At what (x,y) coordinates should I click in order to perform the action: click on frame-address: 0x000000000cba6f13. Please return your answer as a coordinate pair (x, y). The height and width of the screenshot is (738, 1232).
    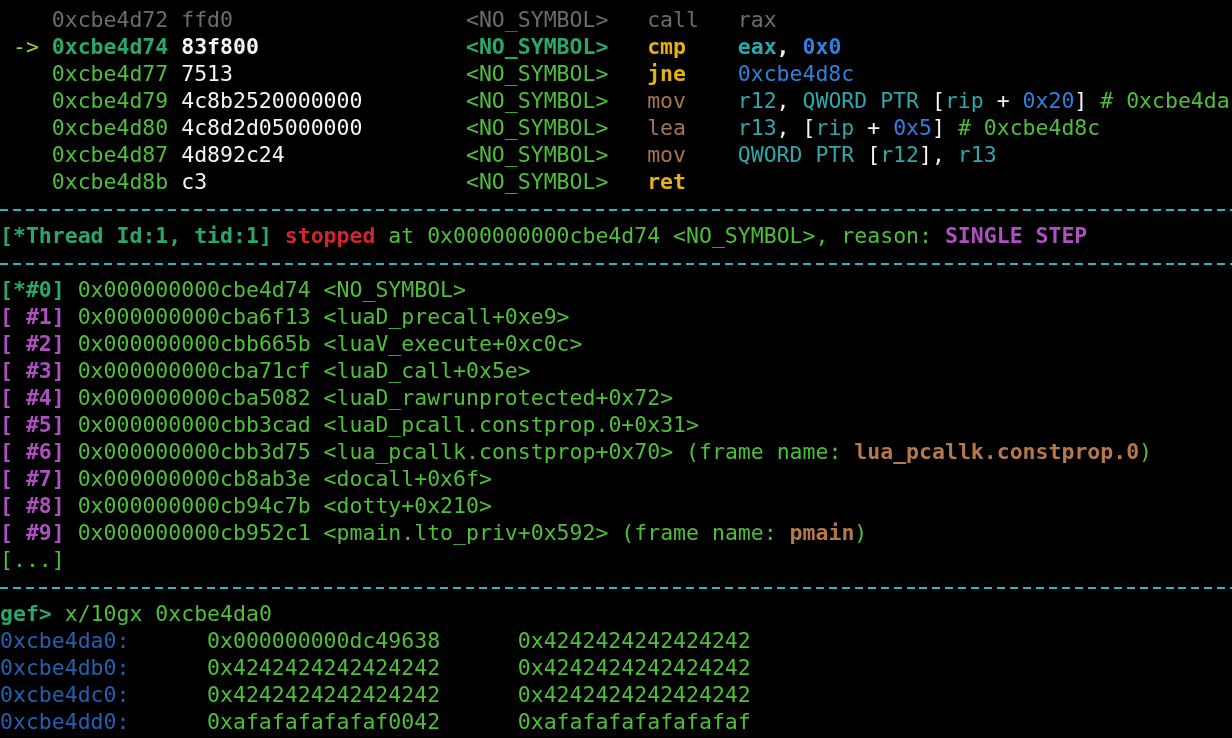
    Looking at the image, I should click on (194, 316).